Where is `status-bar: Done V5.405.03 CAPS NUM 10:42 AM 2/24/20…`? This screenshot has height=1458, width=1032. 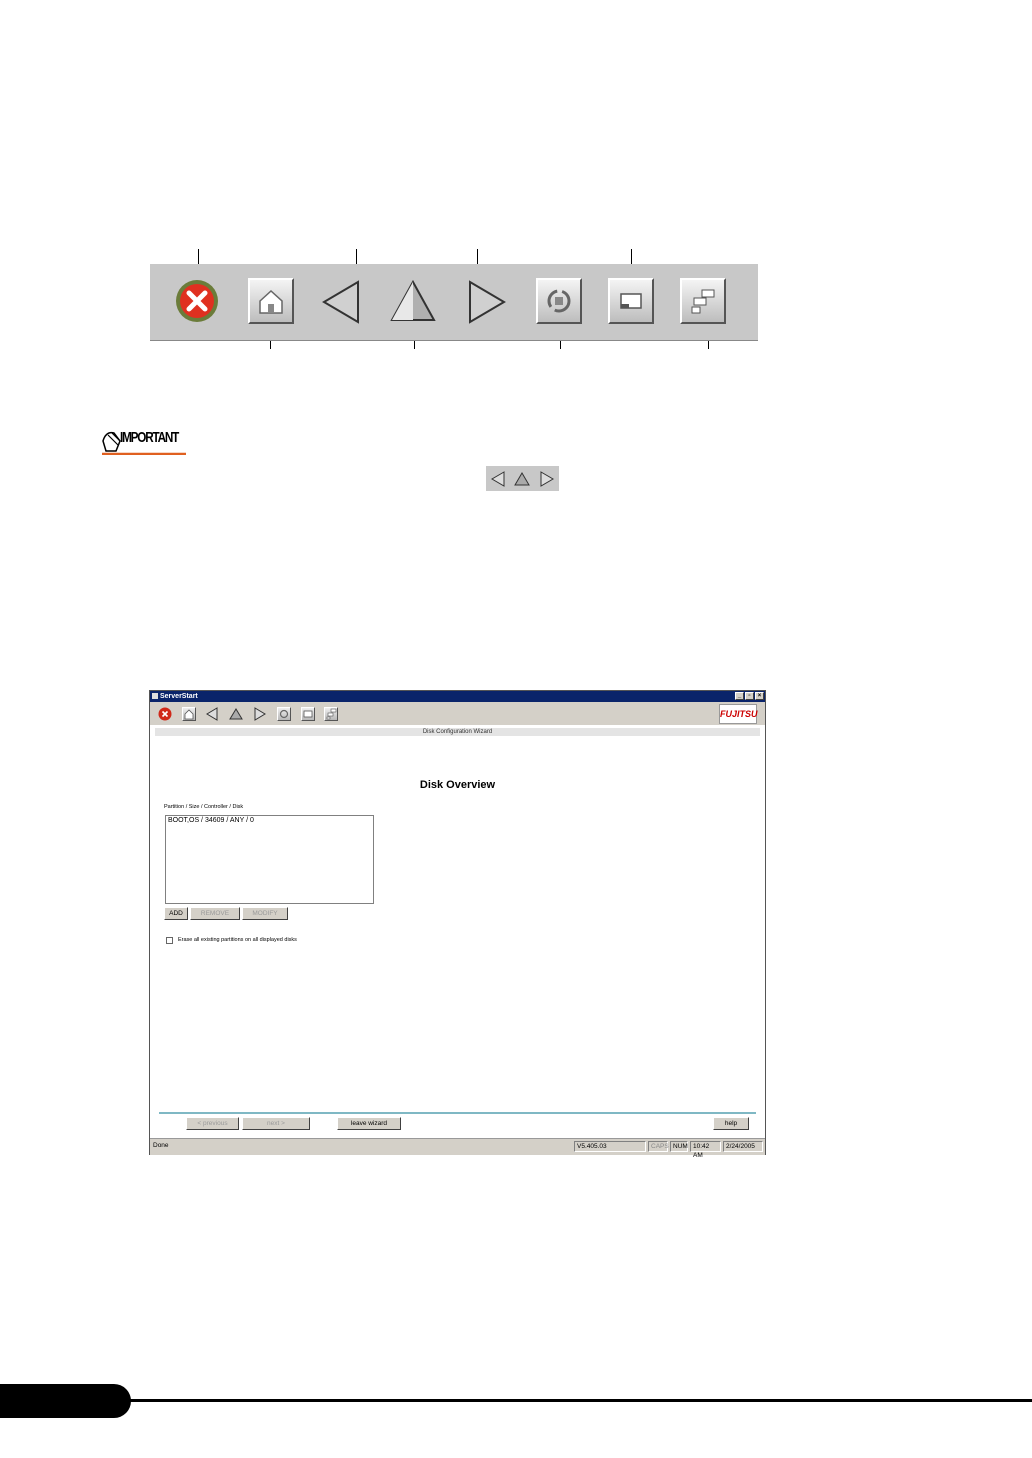
status-bar: Done V5.405.03 CAPS NUM 10:42 AM 2/24/20… is located at coordinates (457, 1148).